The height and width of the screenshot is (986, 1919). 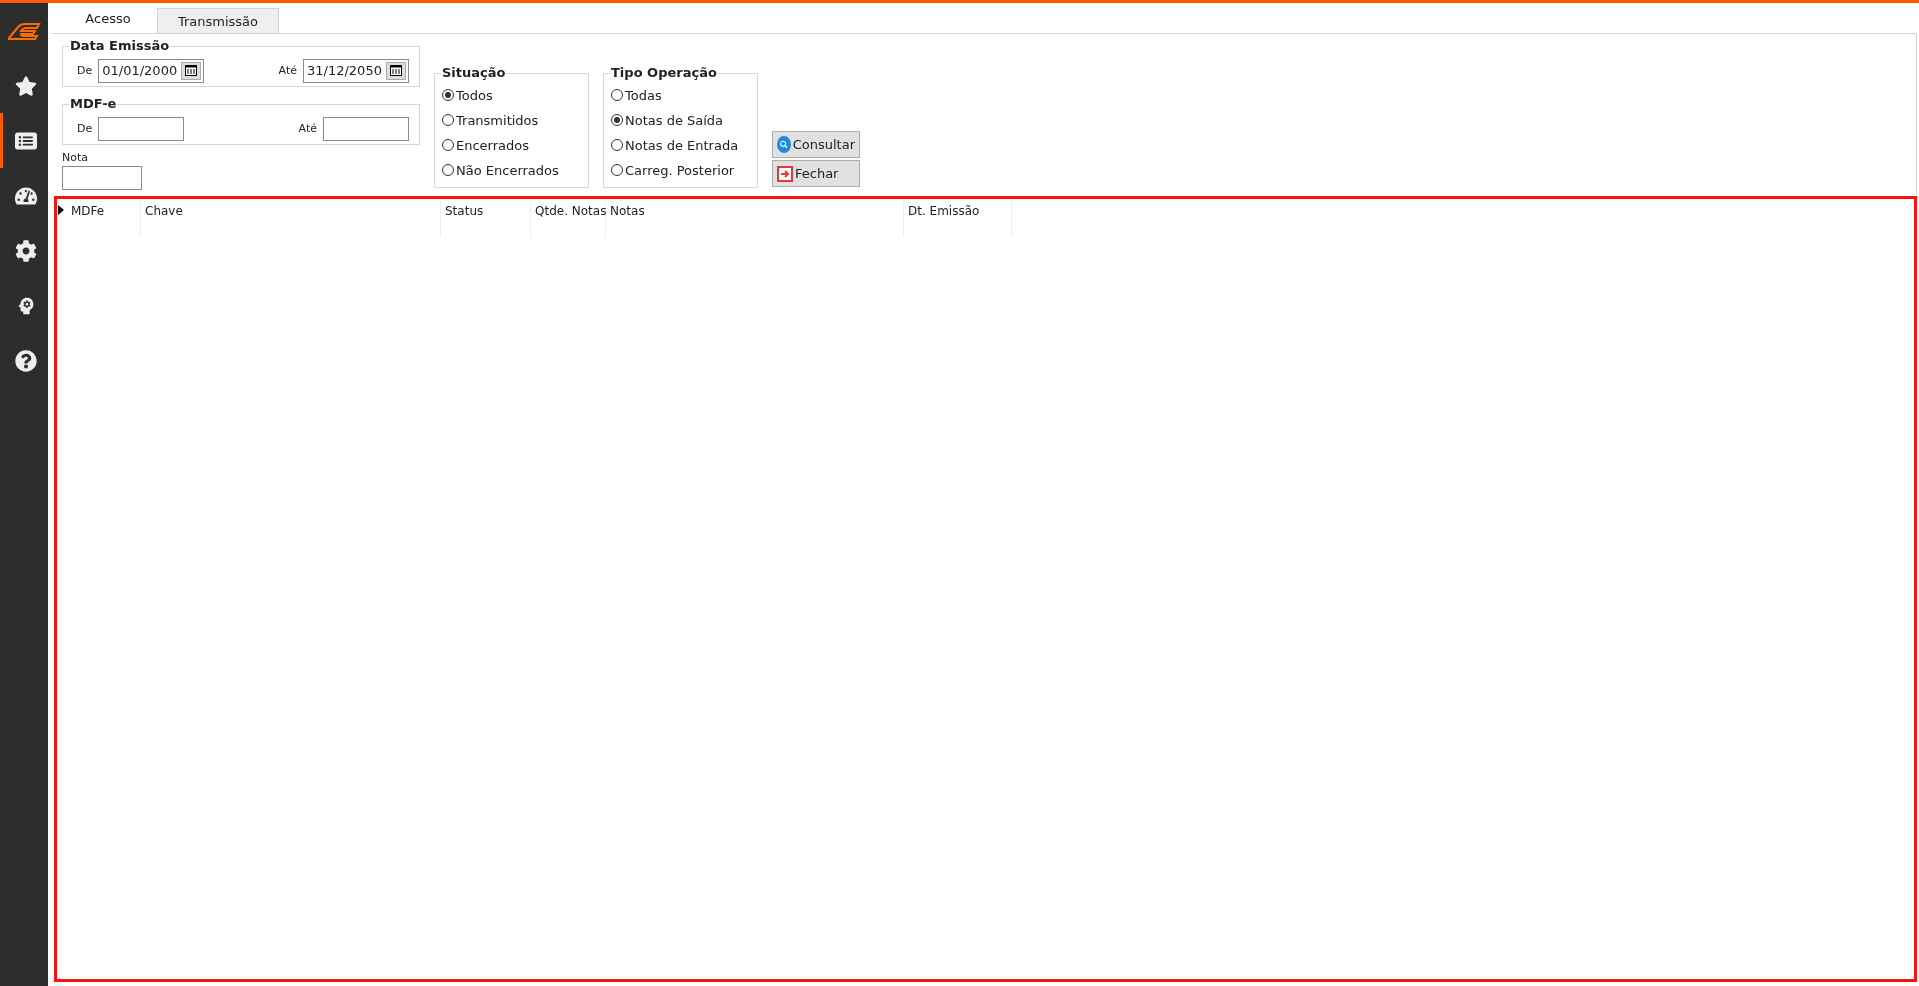 I want to click on date-field: 01/01/2000, so click(x=151, y=70).